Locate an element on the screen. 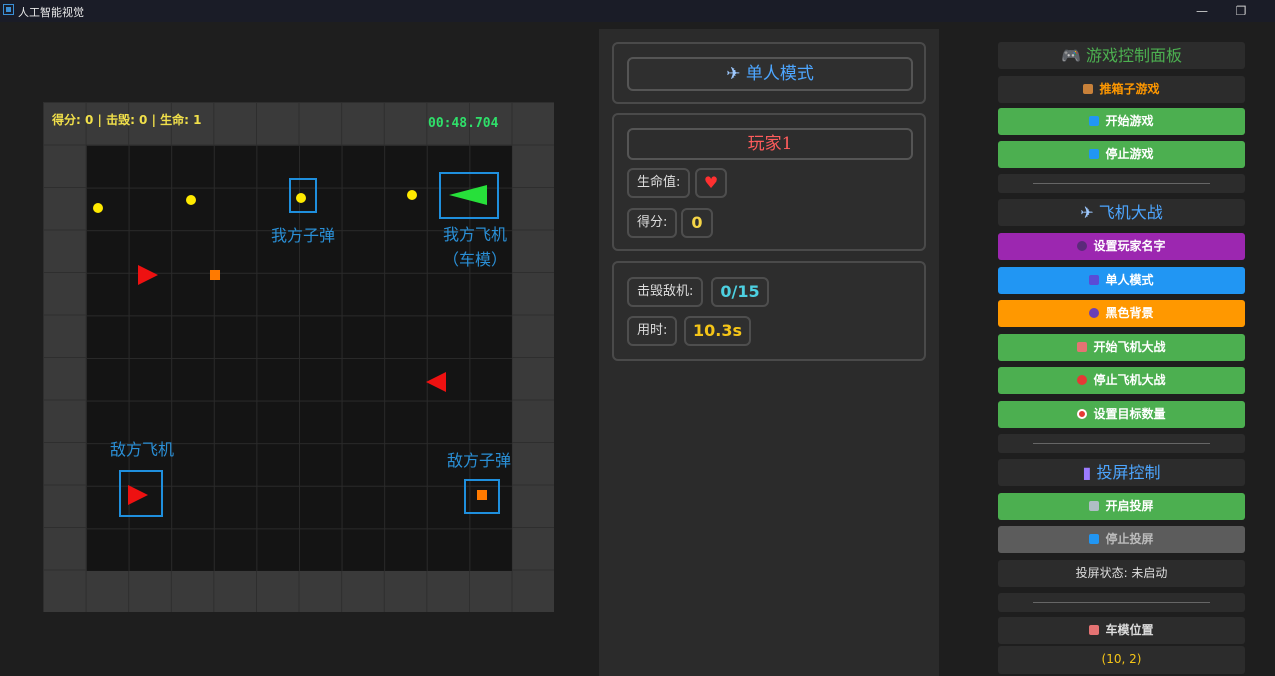 Image resolution: width=1275 pixels, height=676 pixels. title-bar: 人工智能视觉 — ❐ is located at coordinates (637, 11).